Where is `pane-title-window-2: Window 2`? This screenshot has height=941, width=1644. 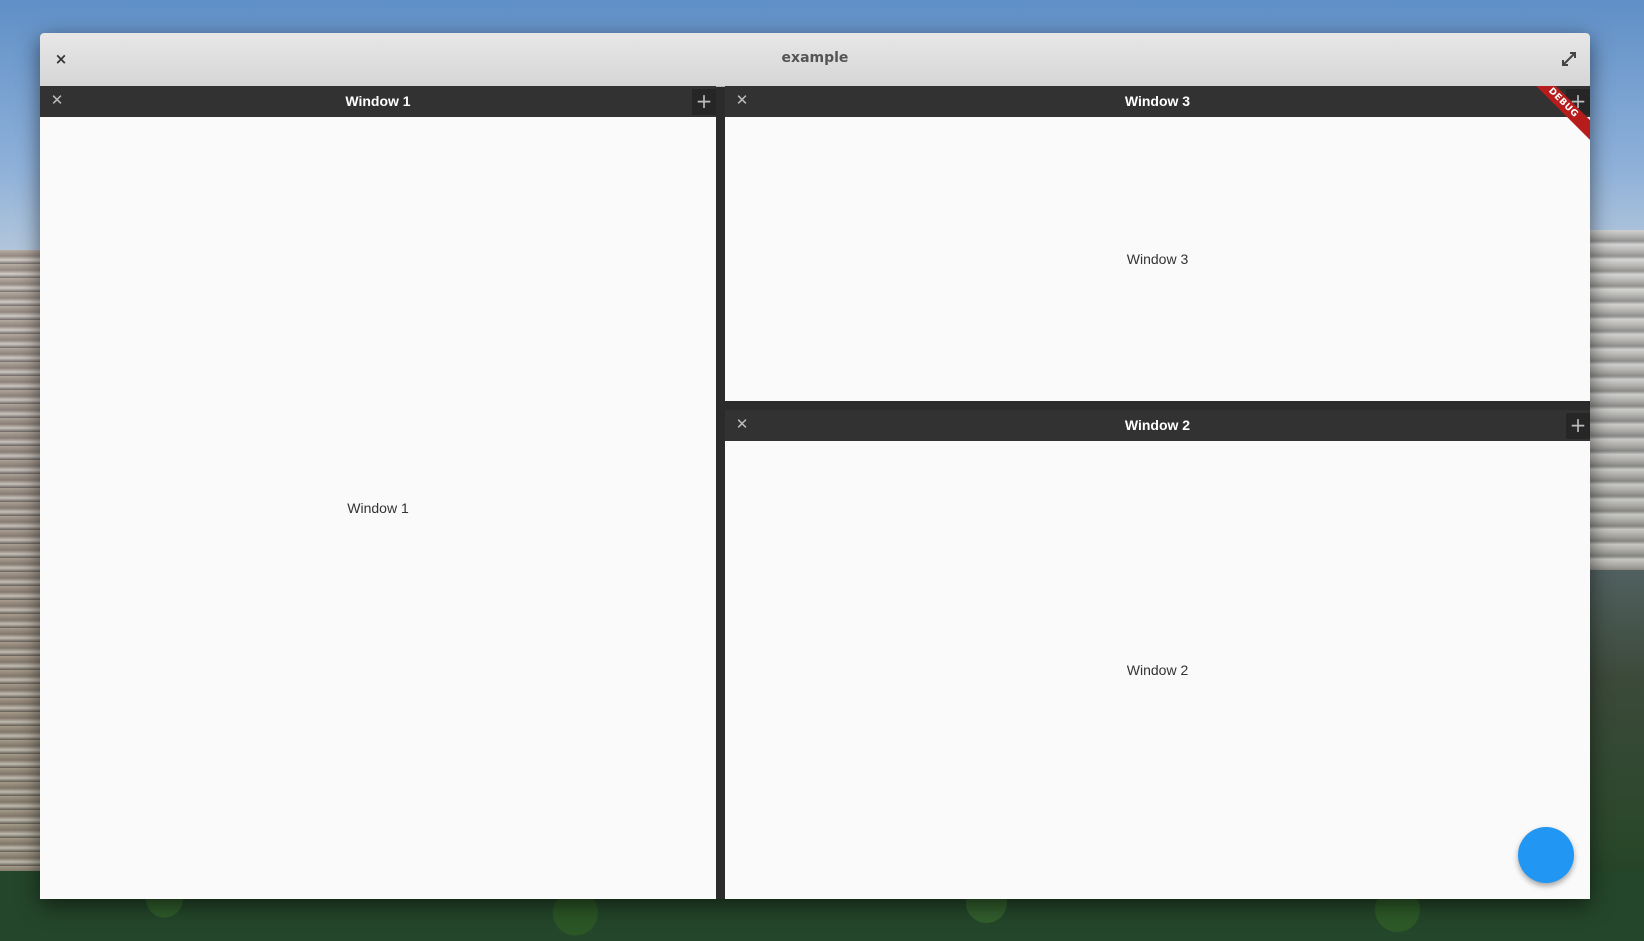 pane-title-window-2: Window 2 is located at coordinates (1157, 425).